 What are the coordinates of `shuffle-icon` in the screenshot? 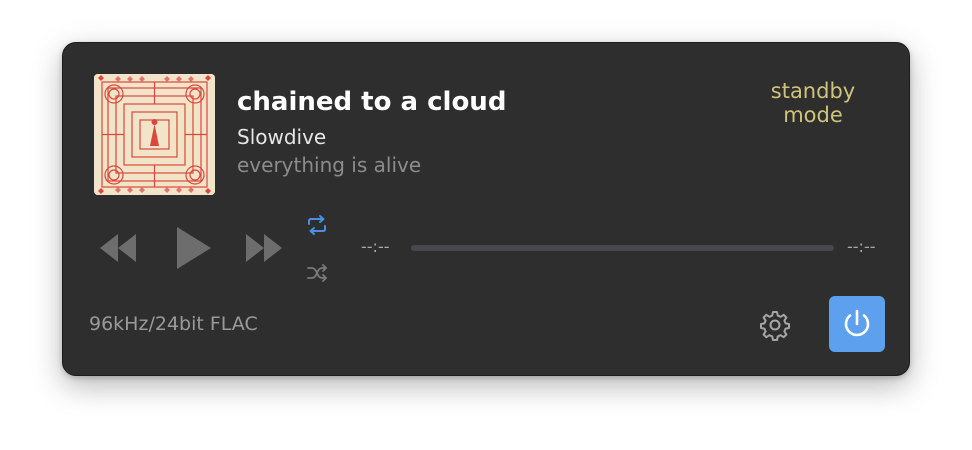 It's located at (317, 273).